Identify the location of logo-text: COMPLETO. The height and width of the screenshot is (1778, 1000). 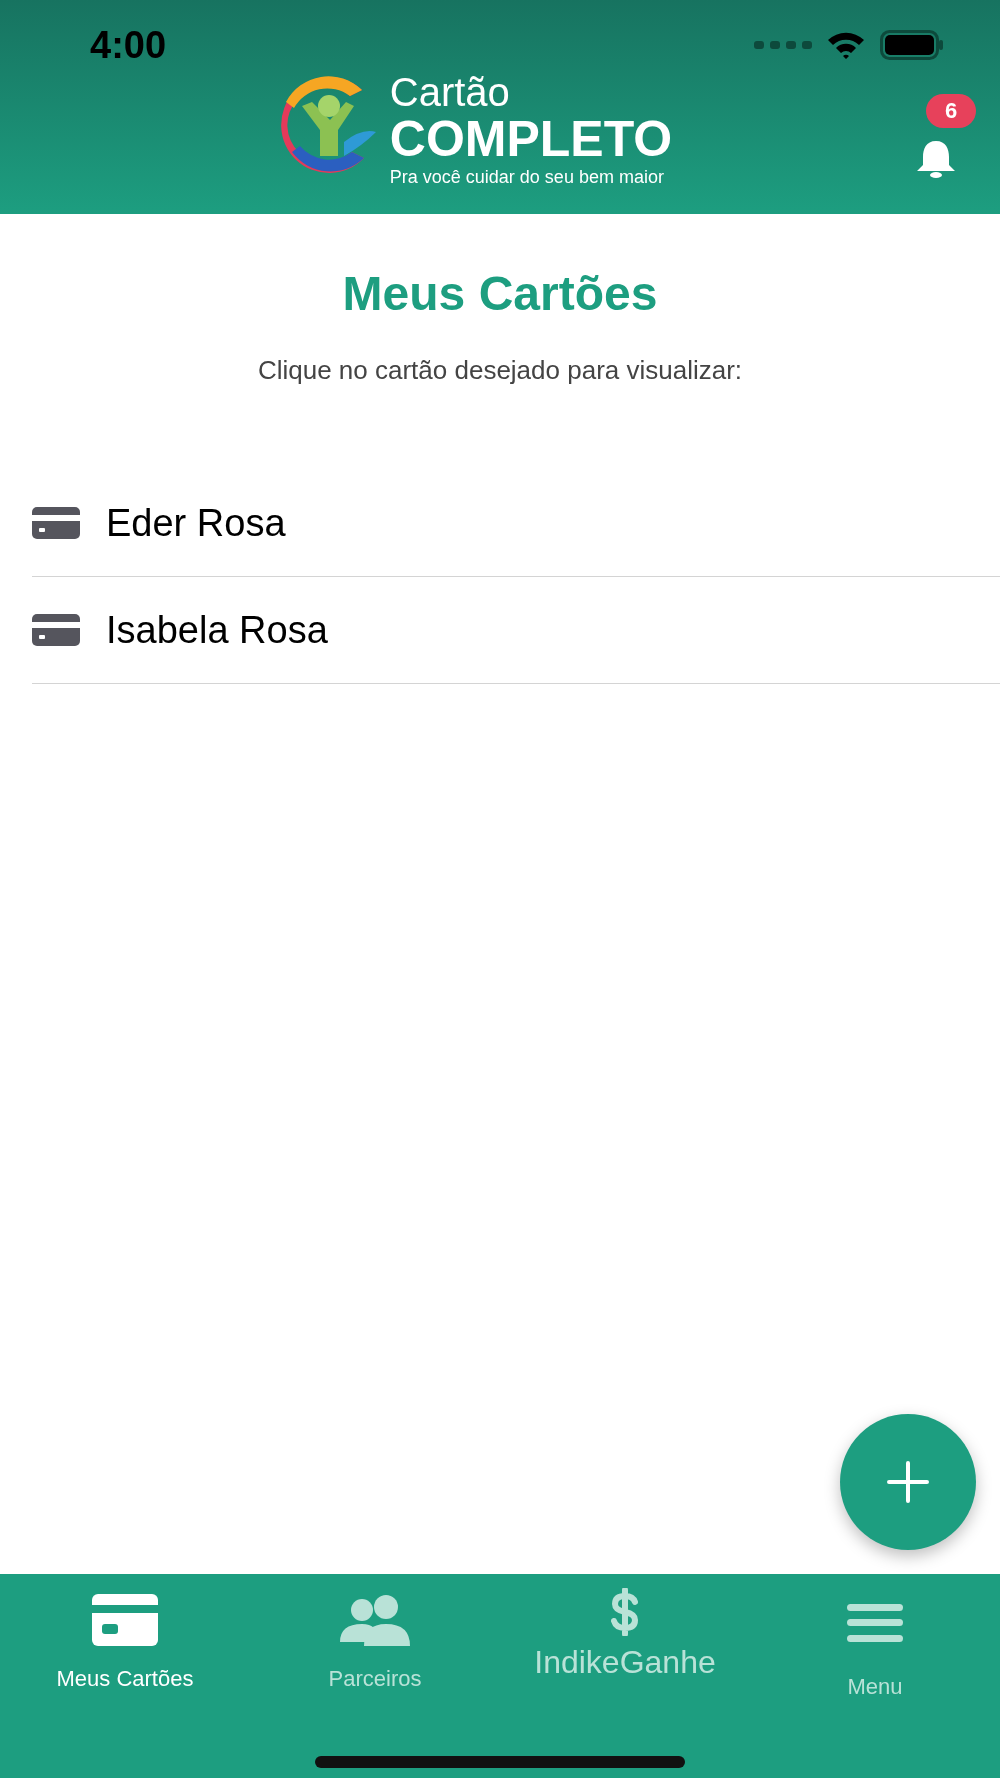
(531, 139).